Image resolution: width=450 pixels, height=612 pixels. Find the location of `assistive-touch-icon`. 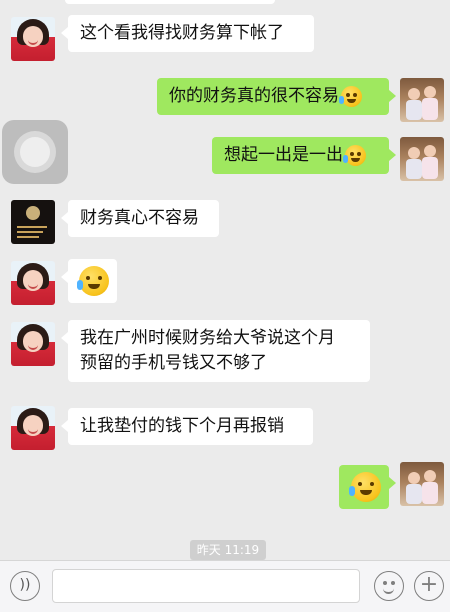

assistive-touch-icon is located at coordinates (35, 152).